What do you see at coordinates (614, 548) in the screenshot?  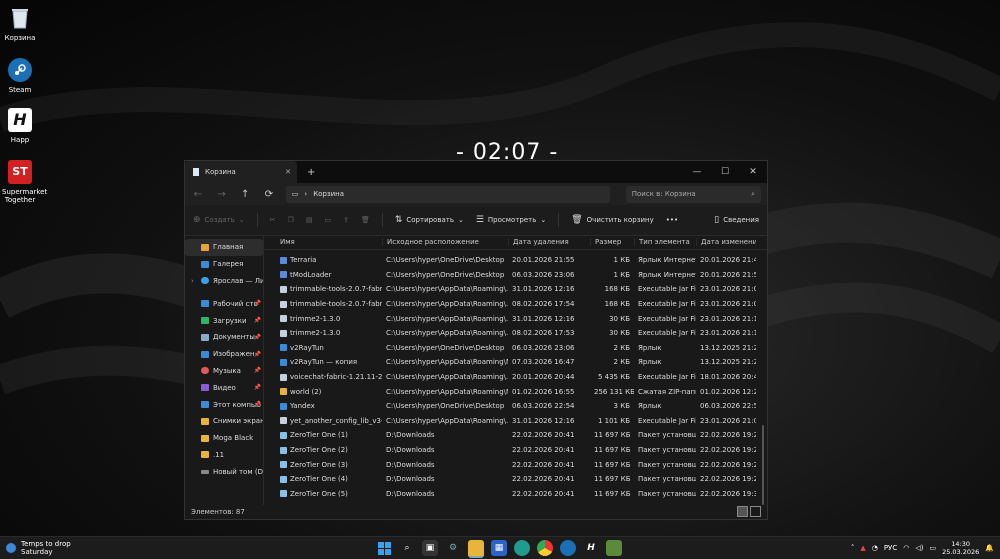 I see `minecraft-icon` at bounding box center [614, 548].